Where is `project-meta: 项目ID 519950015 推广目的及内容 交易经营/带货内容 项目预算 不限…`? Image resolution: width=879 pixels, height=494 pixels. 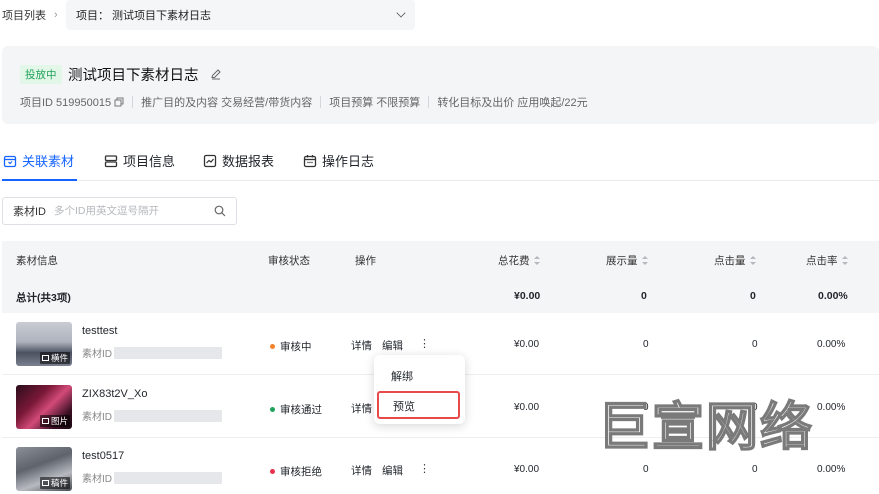
project-meta: 项目ID 519950015 推广目的及内容 交易经营/带货内容 项目预算 不限… is located at coordinates (304, 102).